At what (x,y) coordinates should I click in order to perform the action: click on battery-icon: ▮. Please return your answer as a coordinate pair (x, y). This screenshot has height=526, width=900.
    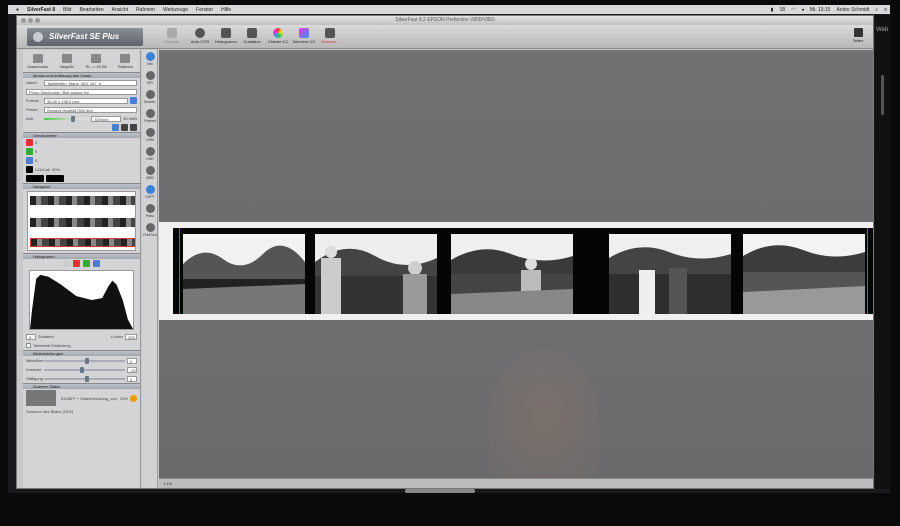
    Looking at the image, I should click on (772, 10).